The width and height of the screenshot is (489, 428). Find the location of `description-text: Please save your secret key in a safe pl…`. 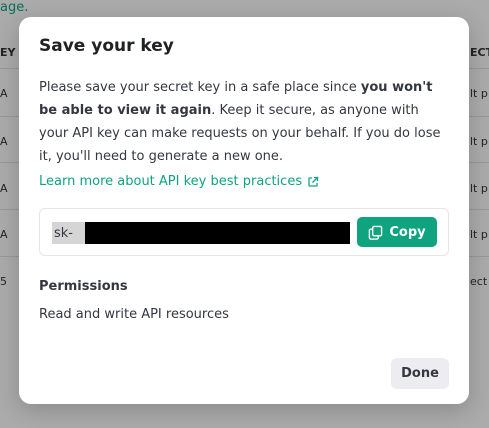

description-text: Please save your secret key in a safe pl… is located at coordinates (200, 87).